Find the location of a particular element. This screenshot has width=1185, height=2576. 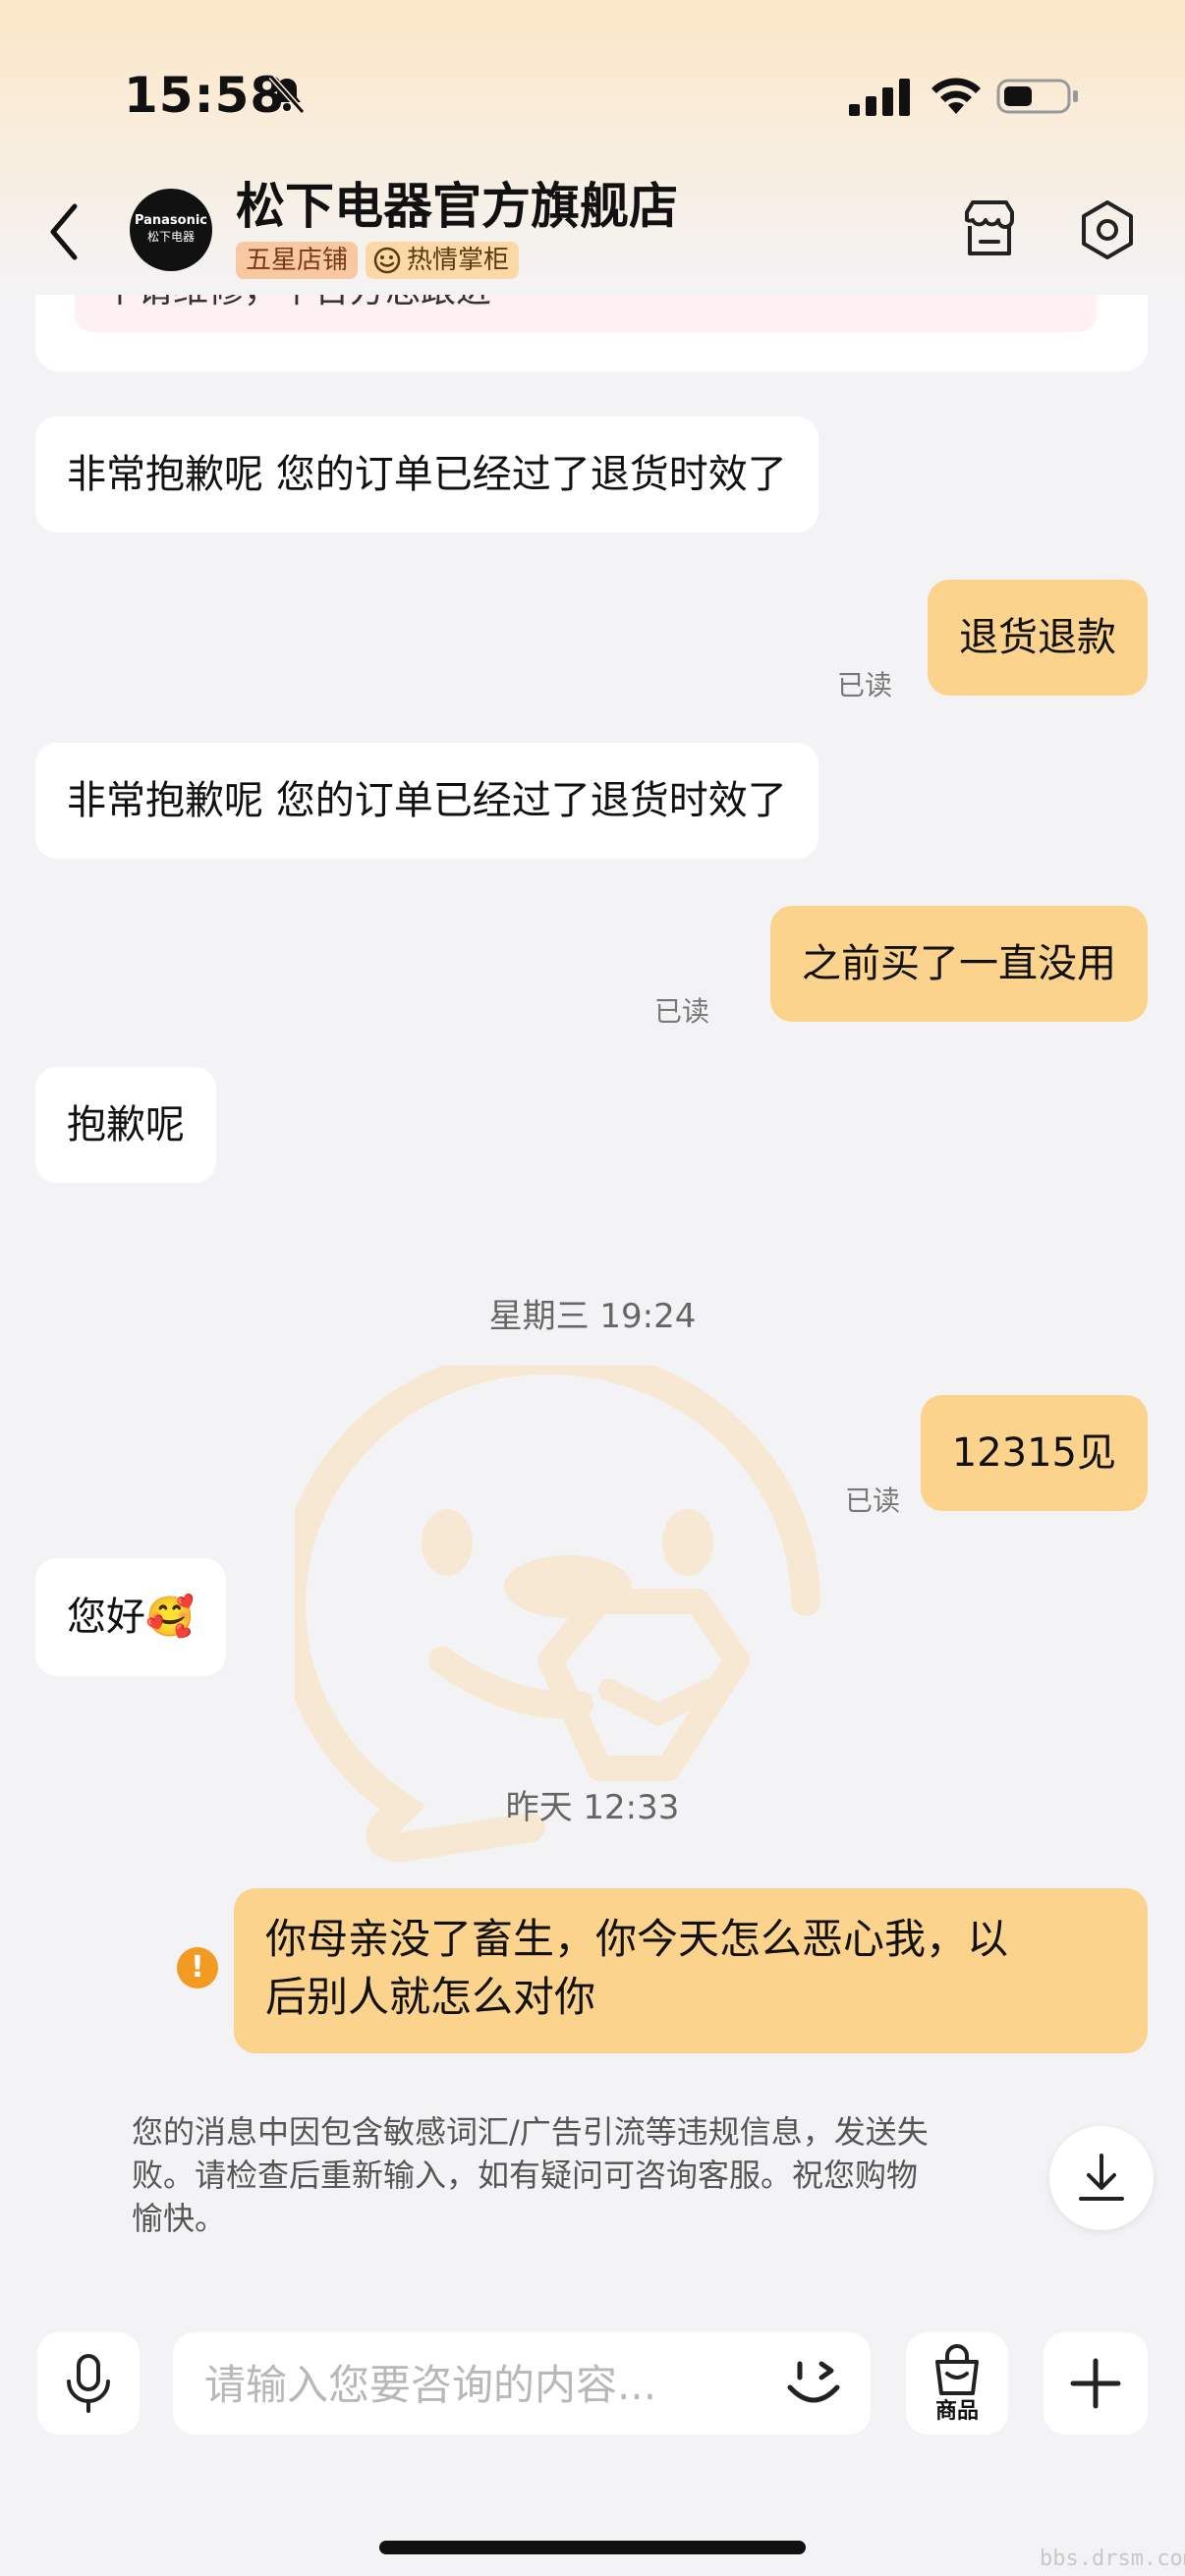

bell-muted-icon is located at coordinates (287, 94).